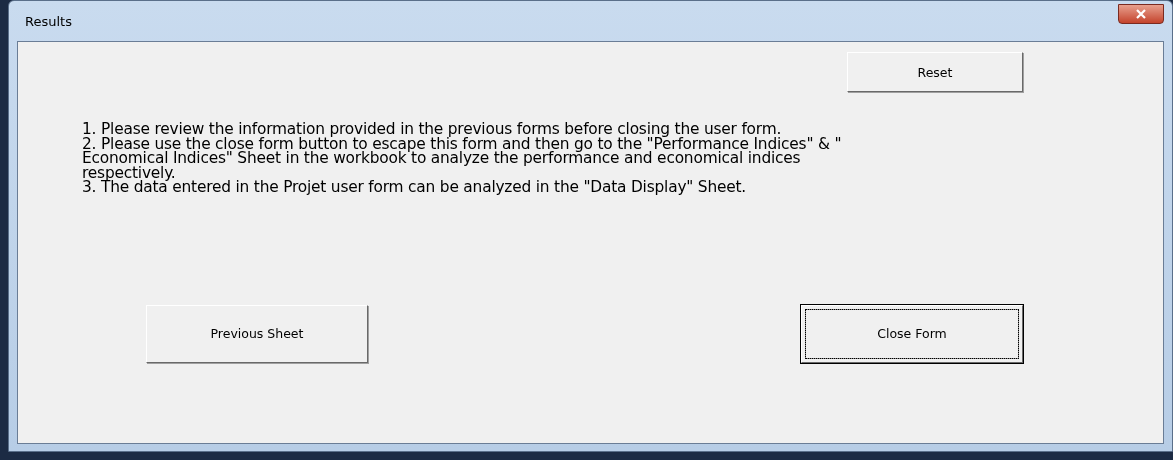 Image resolution: width=1173 pixels, height=460 pixels. I want to click on instruction-text: 2. Please use the close form button to escape this form and then go to the "Performance Indices" & " Economical Indices" Sheet in the workbook to analyze the performance and economical indices respectively., so click(462, 158).